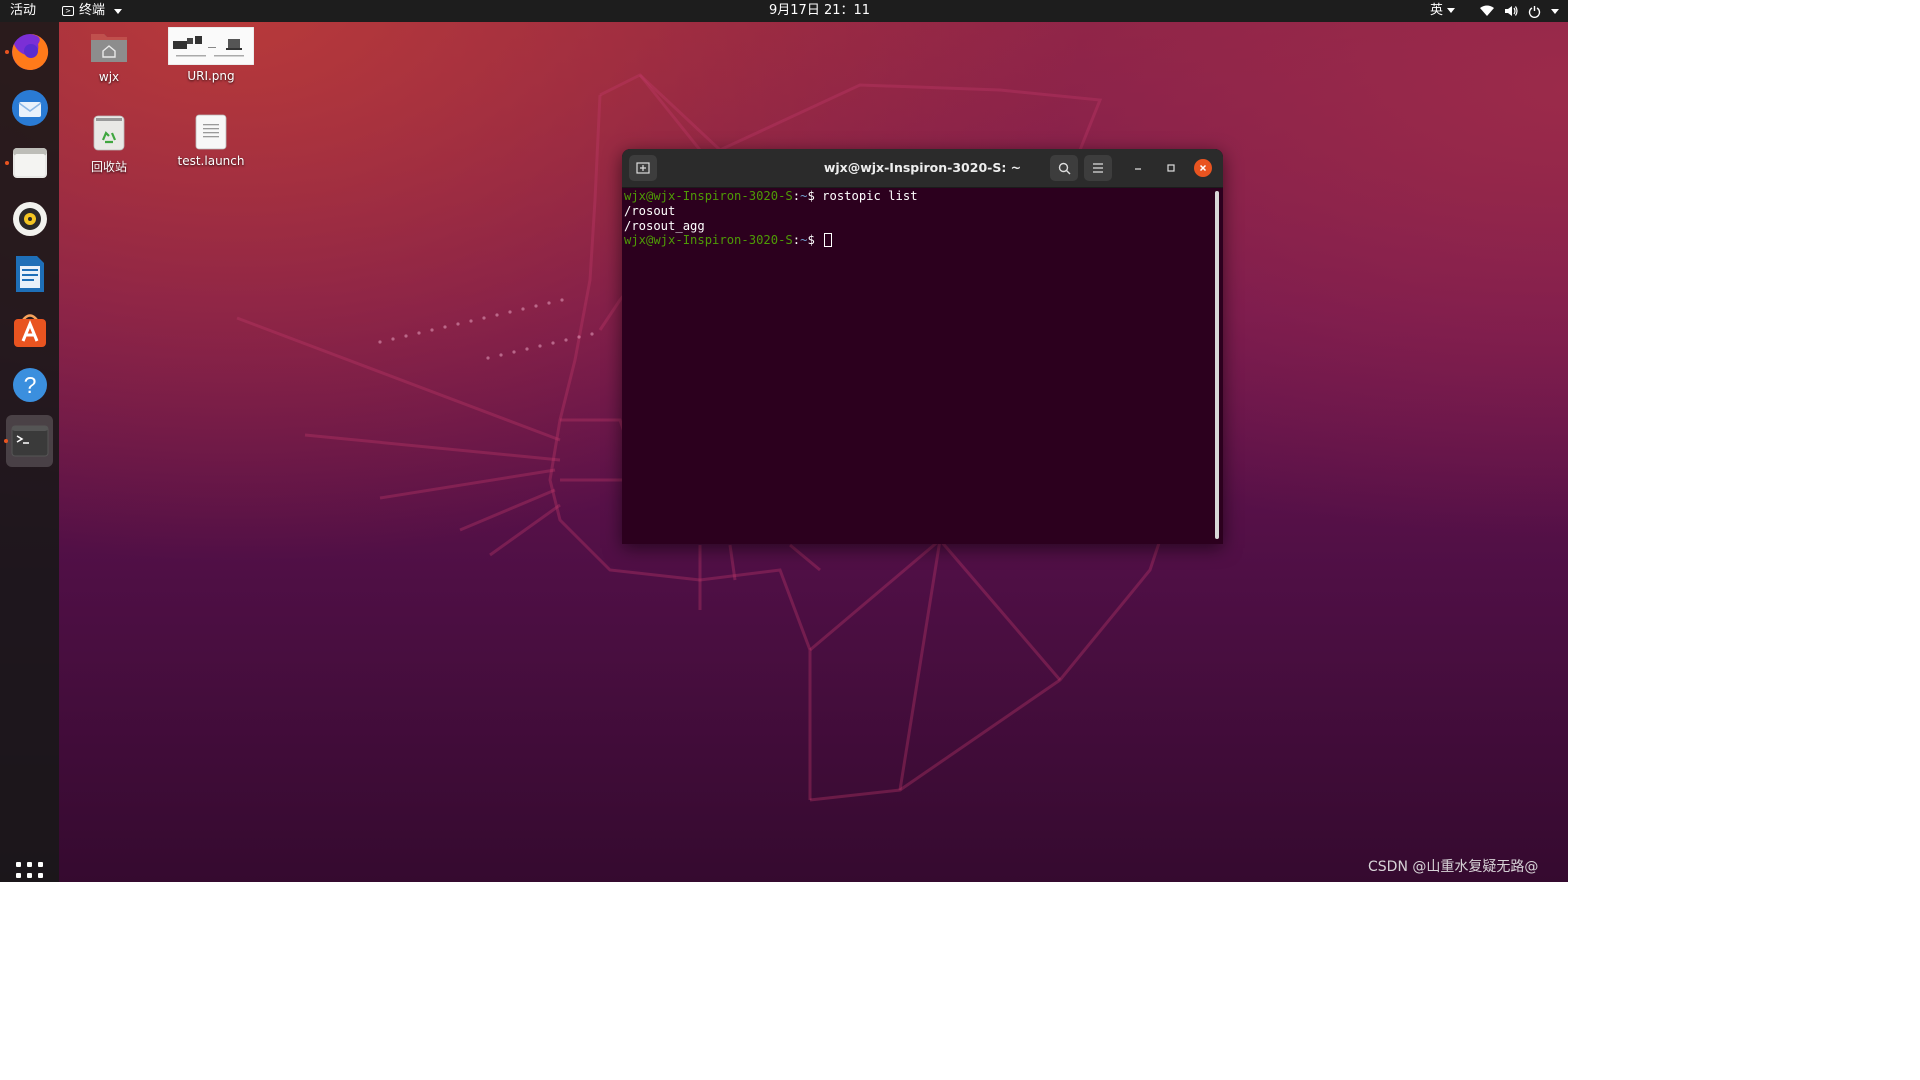 The image size is (1920, 1080). I want to click on new-tab-button, so click(643, 168).